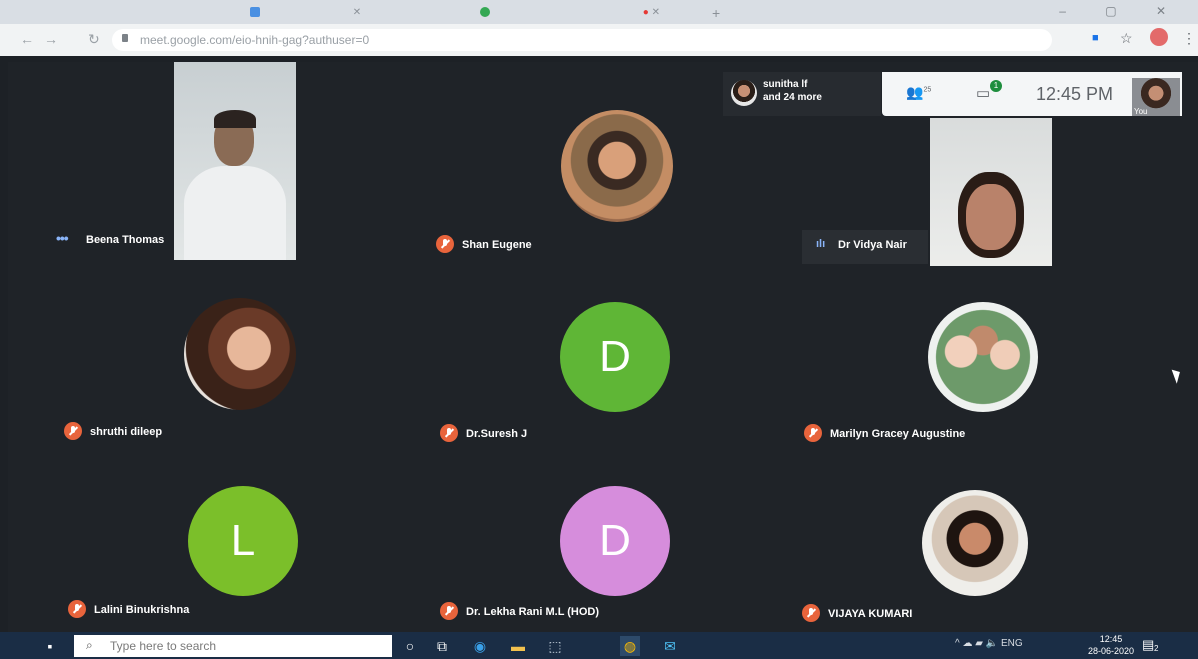 This screenshot has width=1198, height=659. I want to click on participant-avatar-letter: L, so click(243, 541).